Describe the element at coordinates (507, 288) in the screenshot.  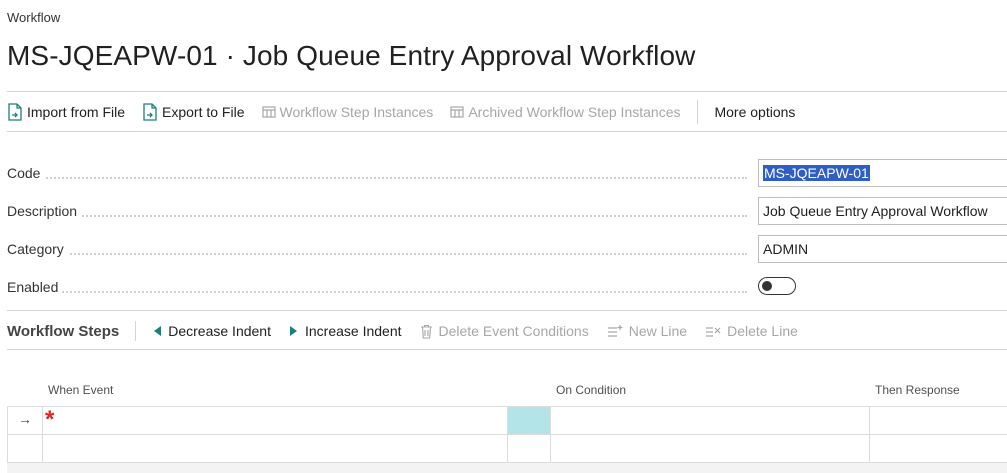
I see `enabled-field-row: Enabled` at that location.